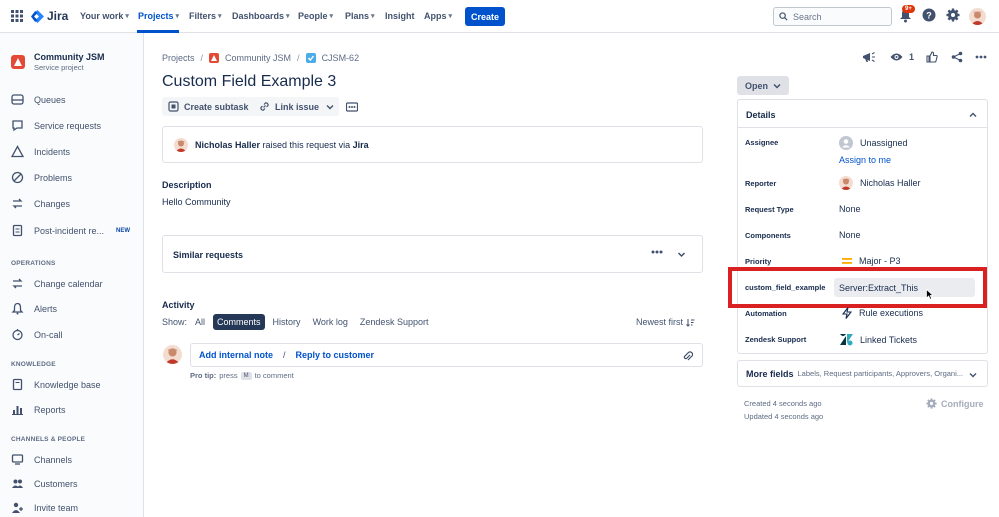  Describe the element at coordinates (216, 106) in the screenshot. I see `create-subtask-label: Create subtask` at that location.